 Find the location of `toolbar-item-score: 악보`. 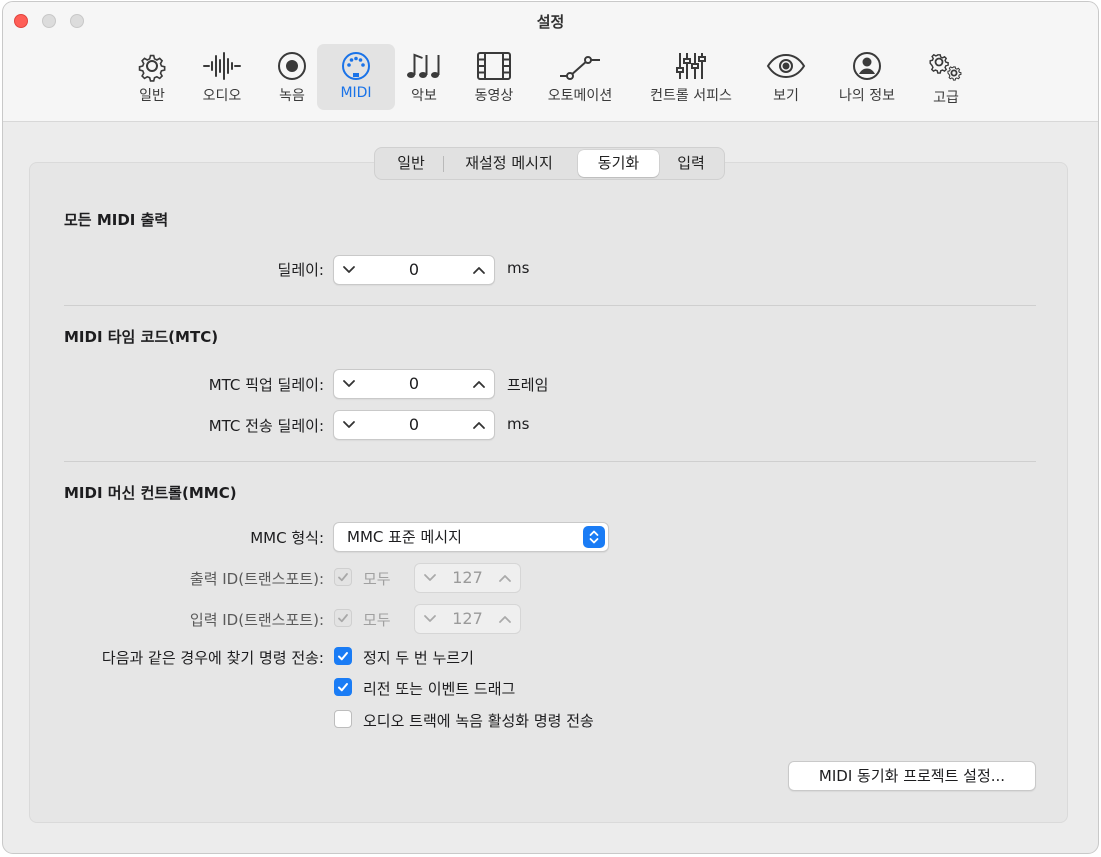

toolbar-item-score: 악보 is located at coordinates (424, 77).